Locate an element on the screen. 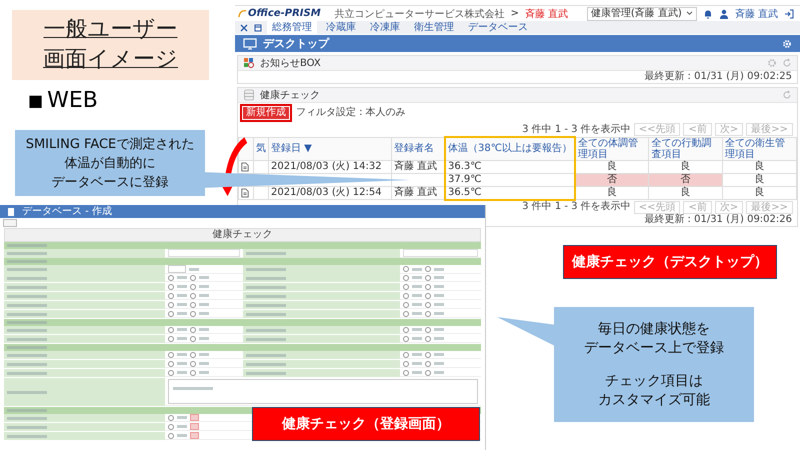  table-cell: 37.9℃ is located at coordinates (465, 179).